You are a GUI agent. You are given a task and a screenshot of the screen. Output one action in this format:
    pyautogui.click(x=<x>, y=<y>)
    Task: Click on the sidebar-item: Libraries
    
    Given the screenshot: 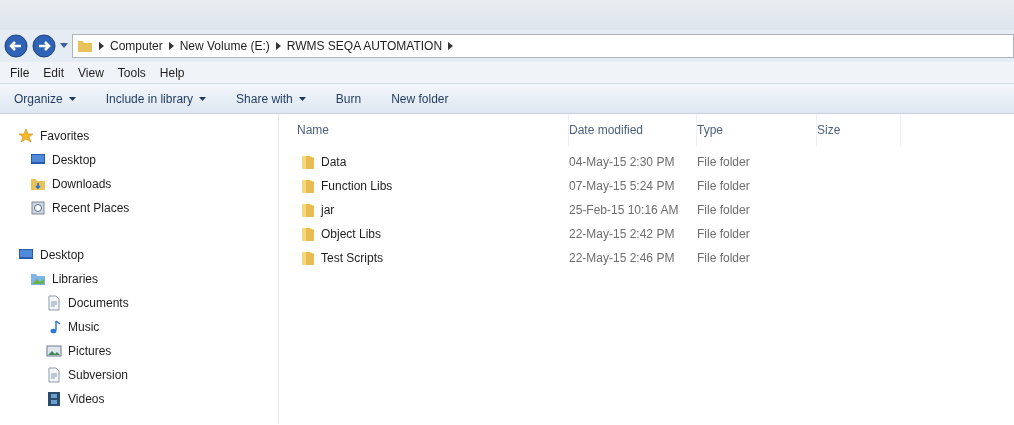 What is the action you would take?
    pyautogui.click(x=66, y=279)
    